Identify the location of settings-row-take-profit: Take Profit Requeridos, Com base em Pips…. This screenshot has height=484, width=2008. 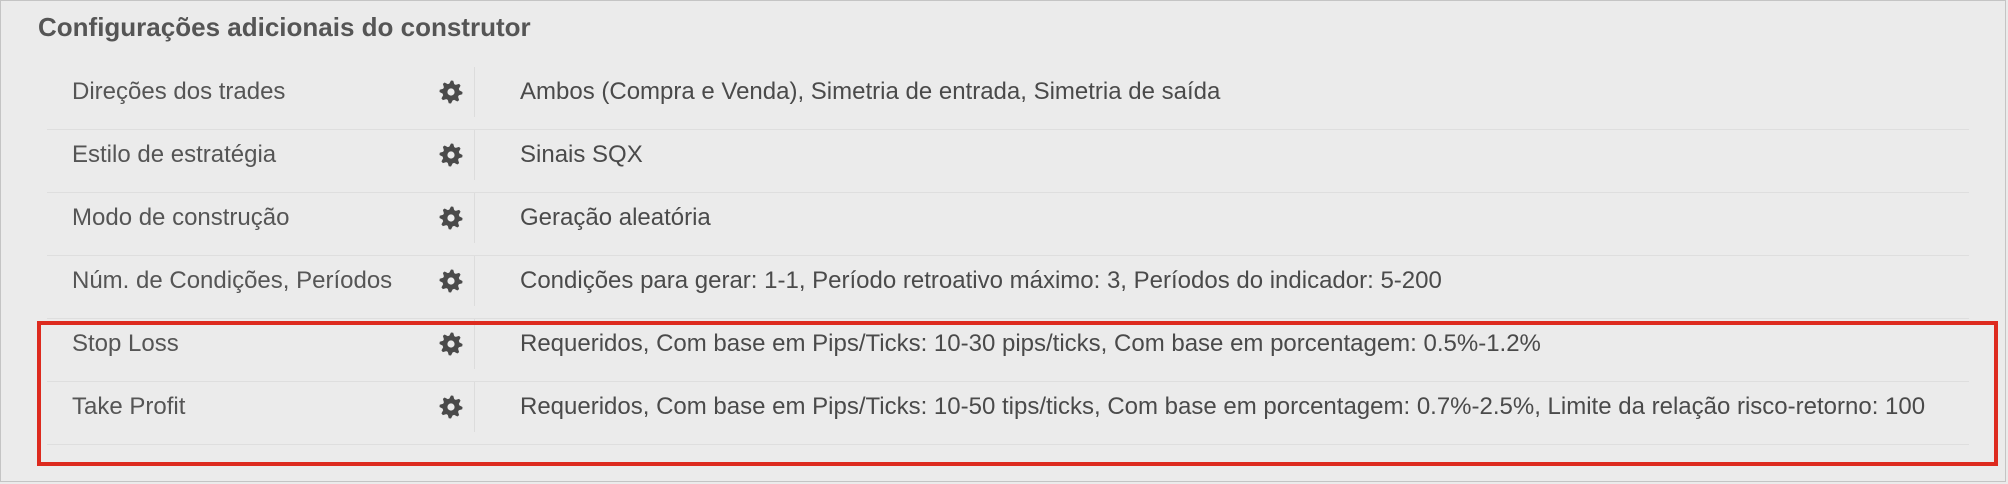
(1008, 413).